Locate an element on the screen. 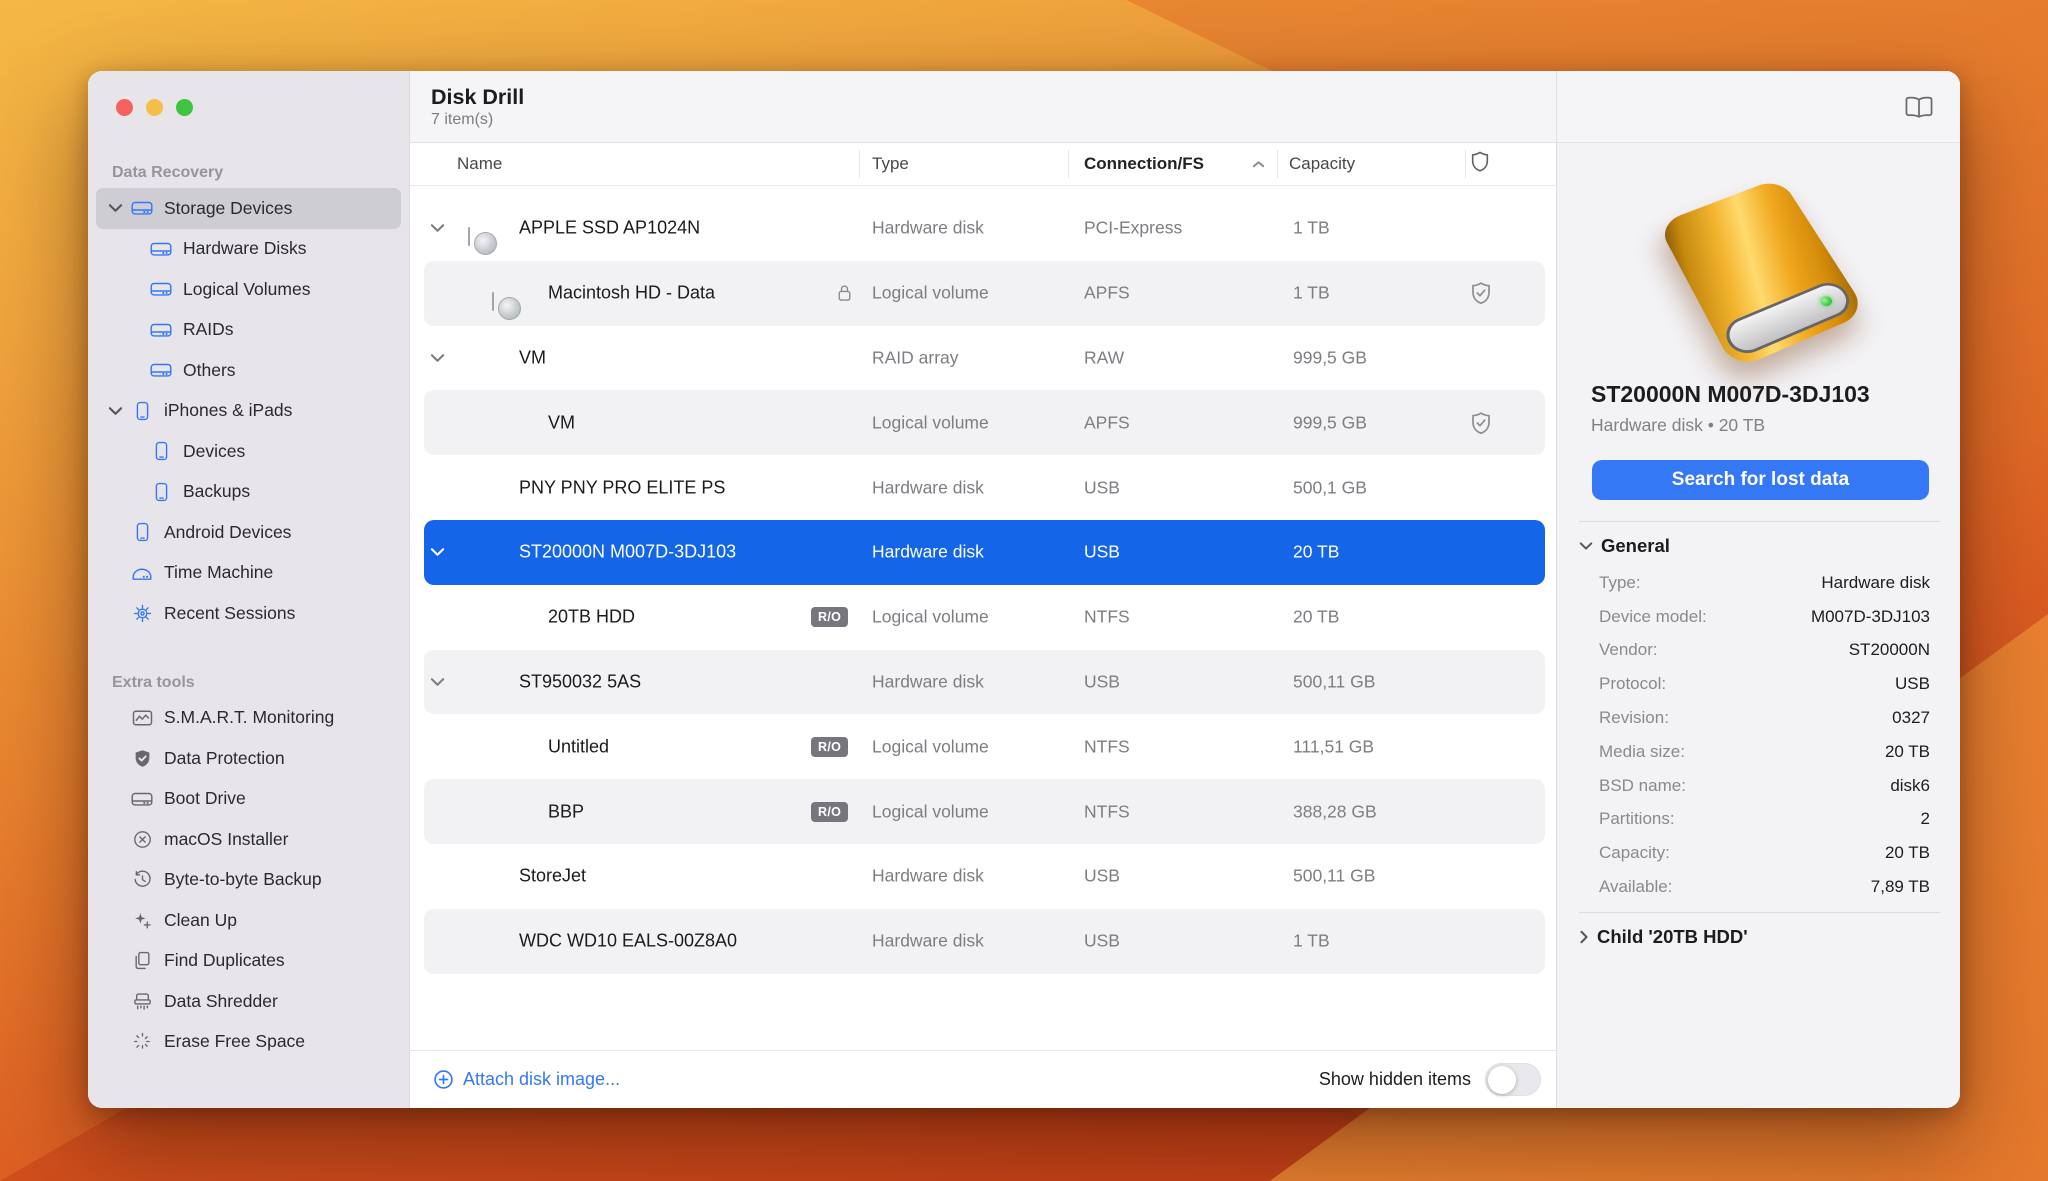 The height and width of the screenshot is (1181, 2048). column-header-connection: Connection/FS is located at coordinates (1144, 164).